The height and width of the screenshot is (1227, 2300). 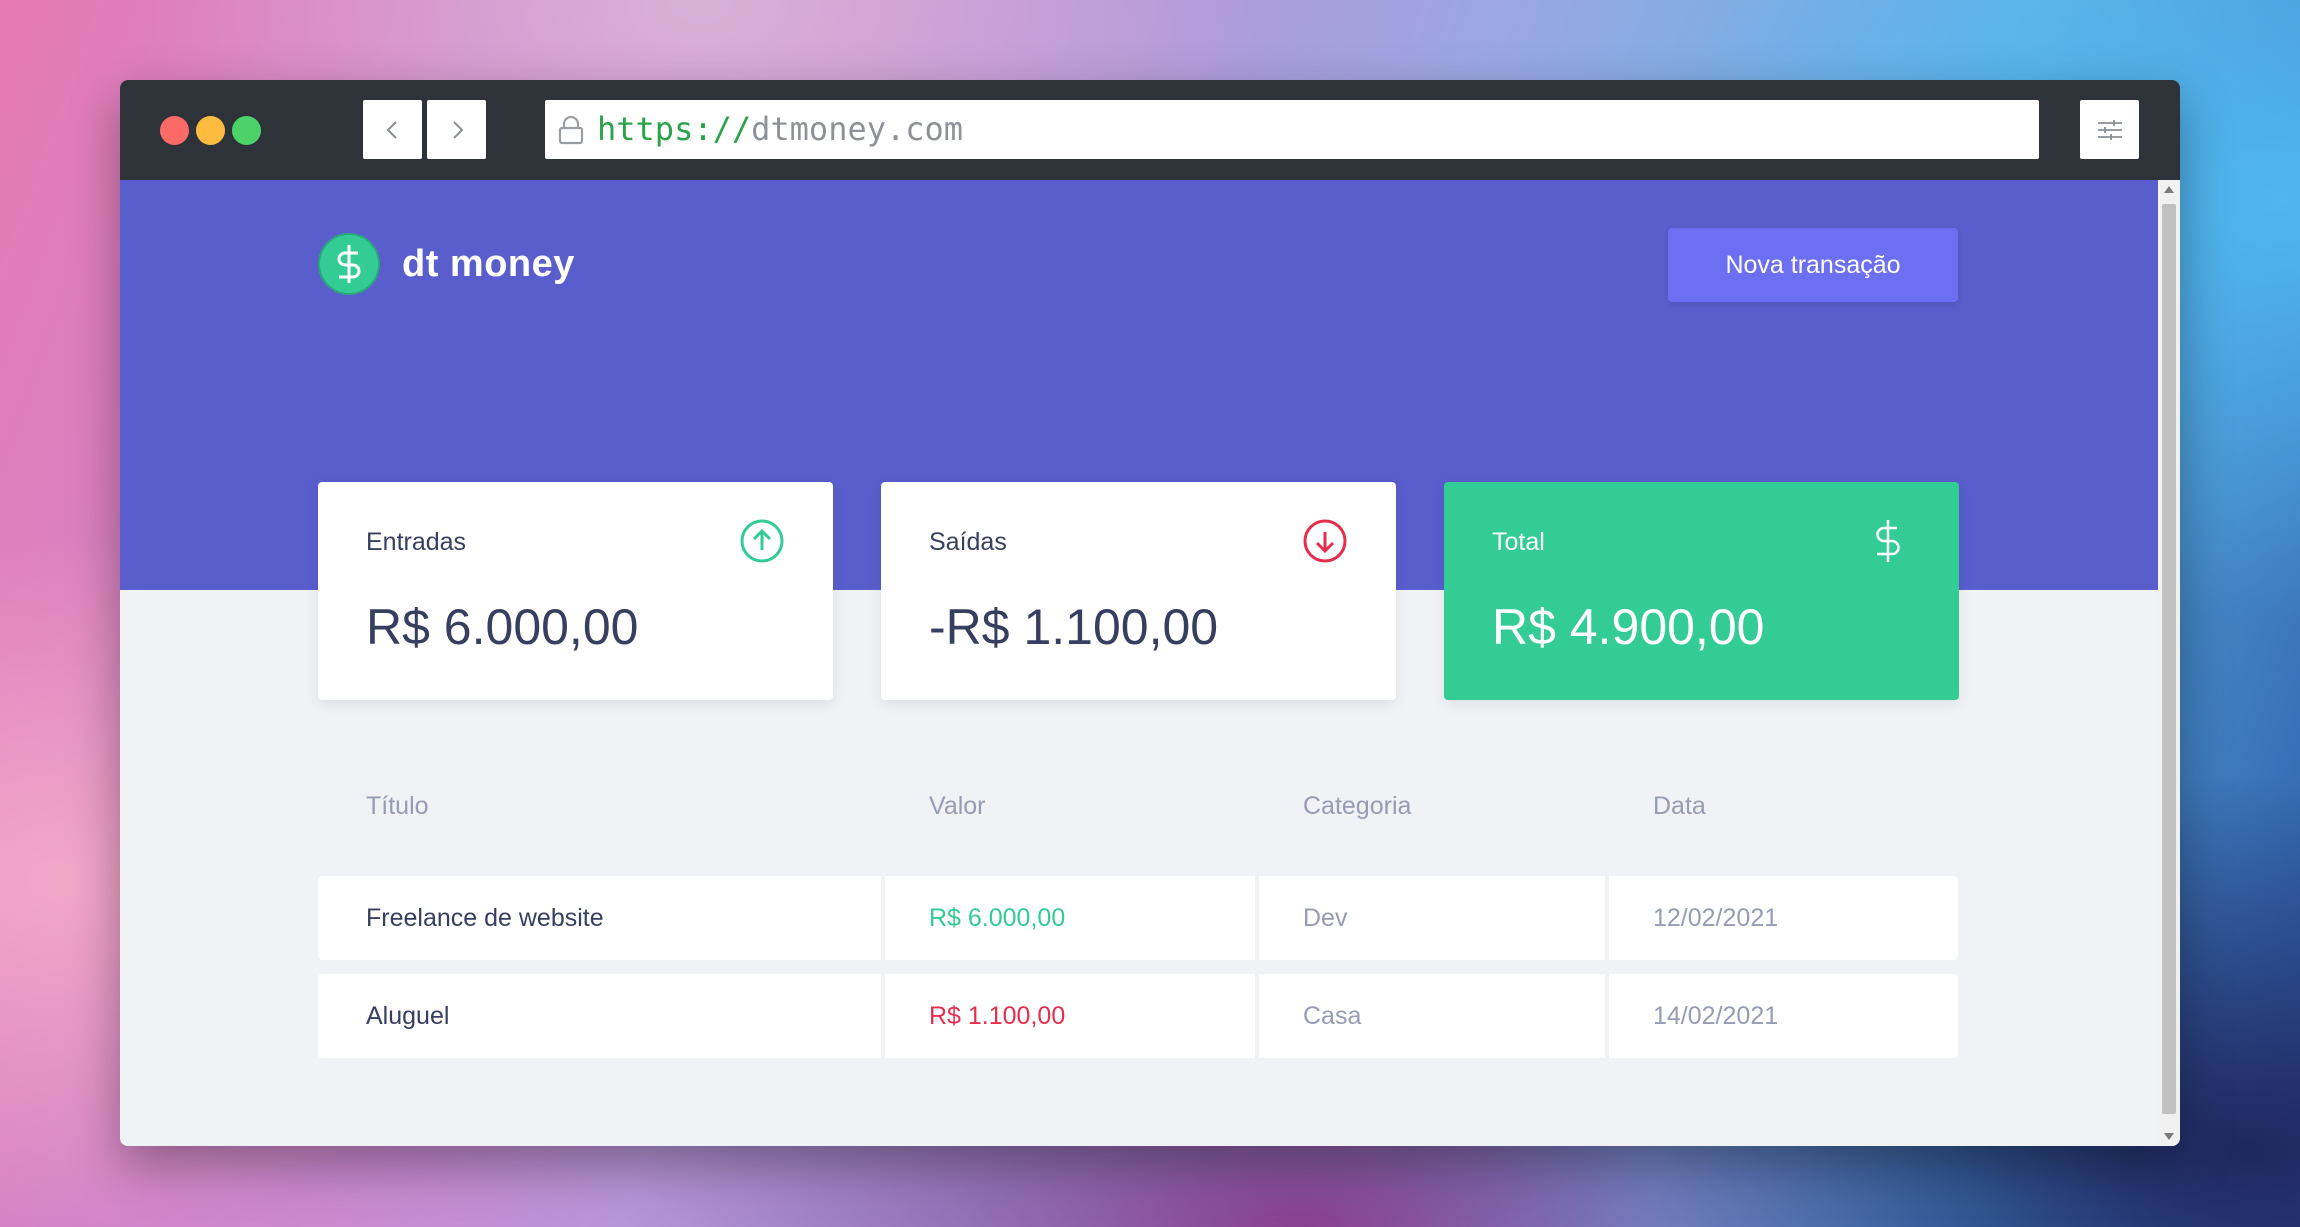 I want to click on header-category: Categoria, so click(x=1357, y=806).